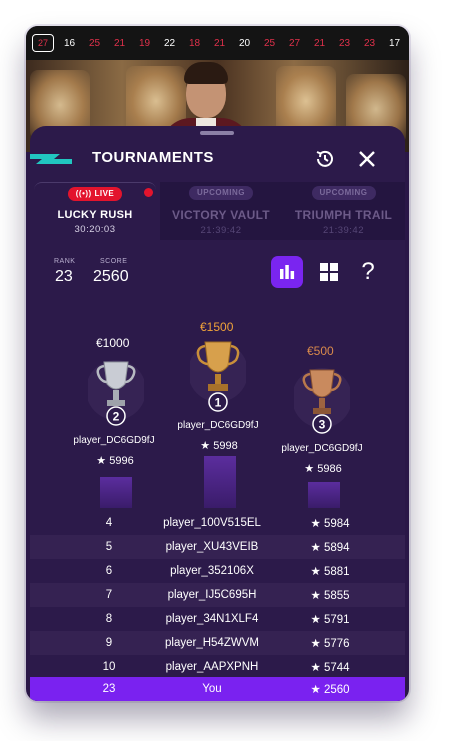  I want to click on rank-cell: 8, so click(109, 619).